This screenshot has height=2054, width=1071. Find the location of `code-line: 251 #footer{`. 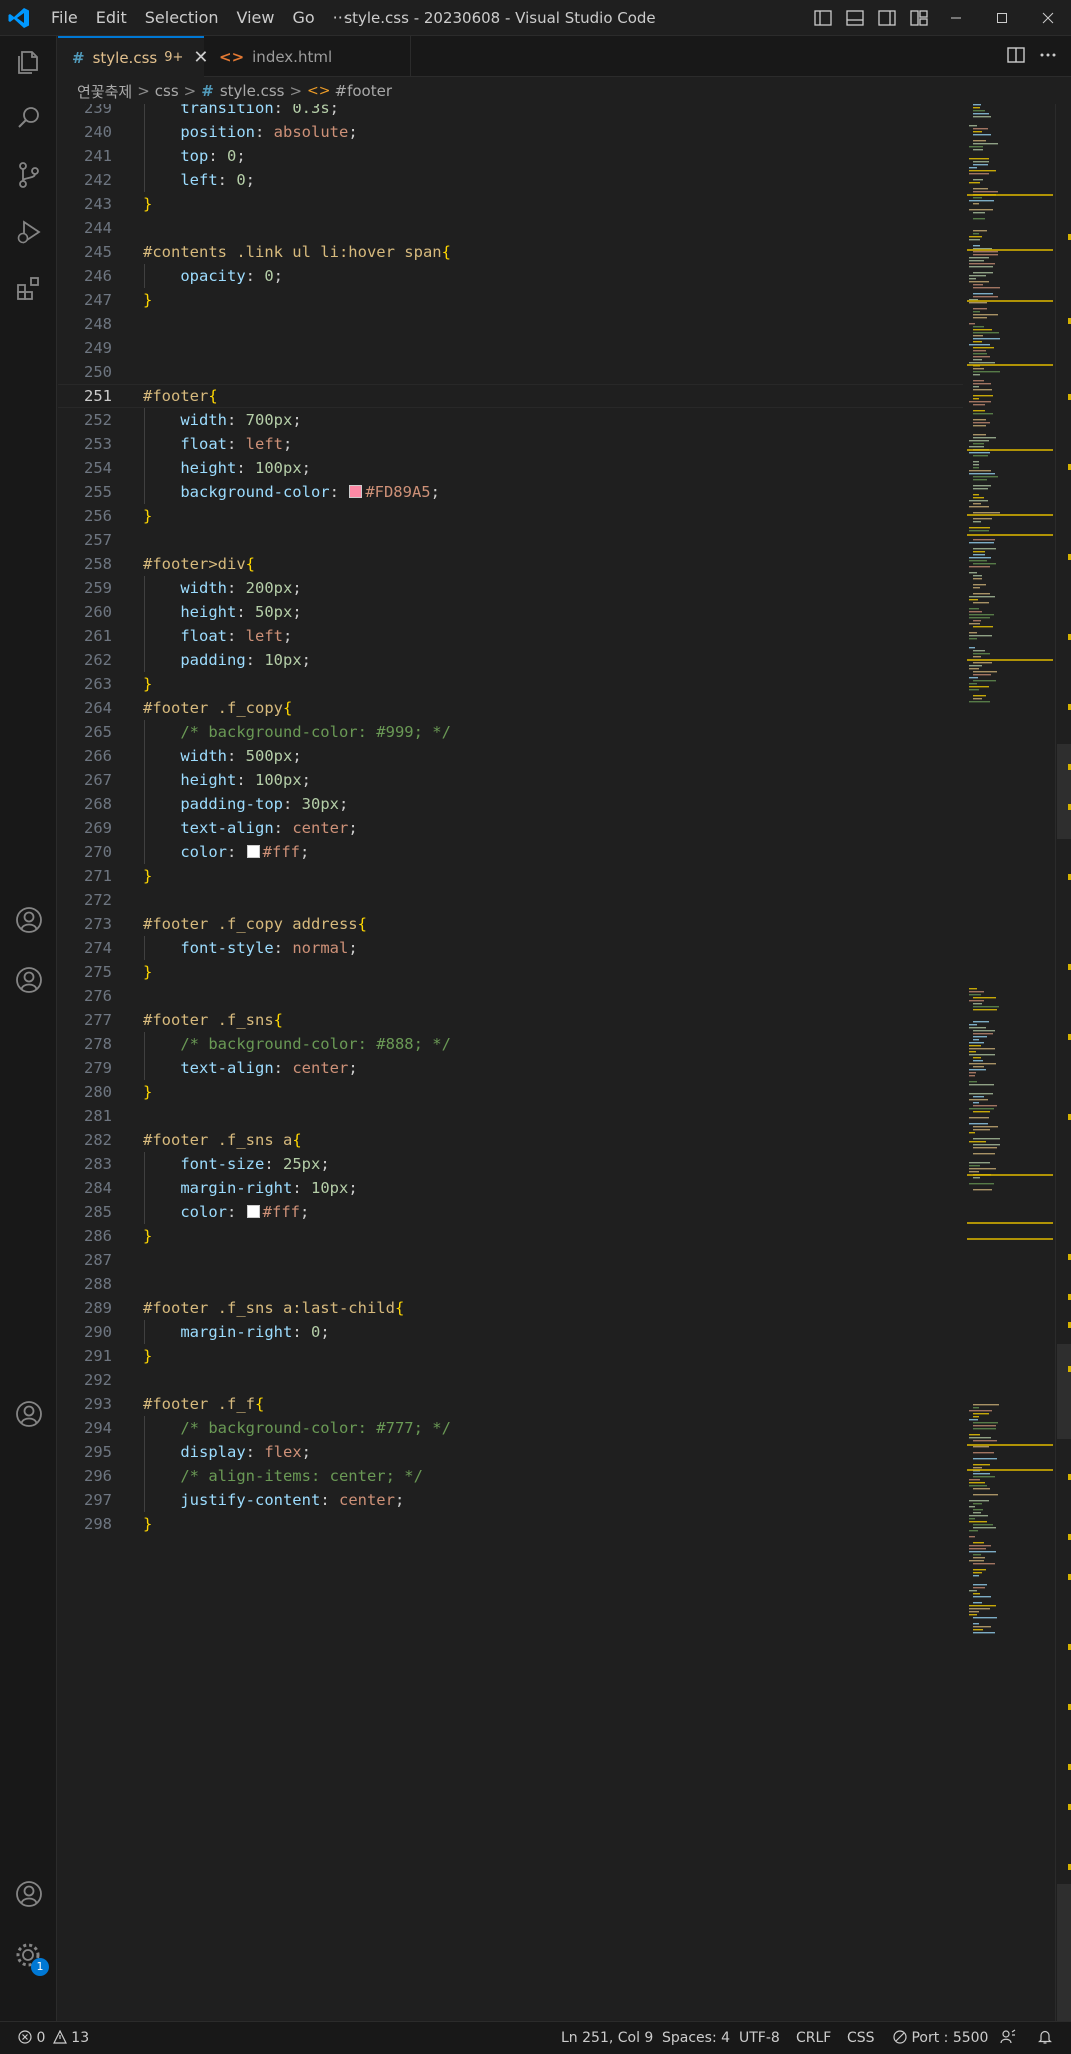

code-line: 251 #footer{ is located at coordinates (510, 396).